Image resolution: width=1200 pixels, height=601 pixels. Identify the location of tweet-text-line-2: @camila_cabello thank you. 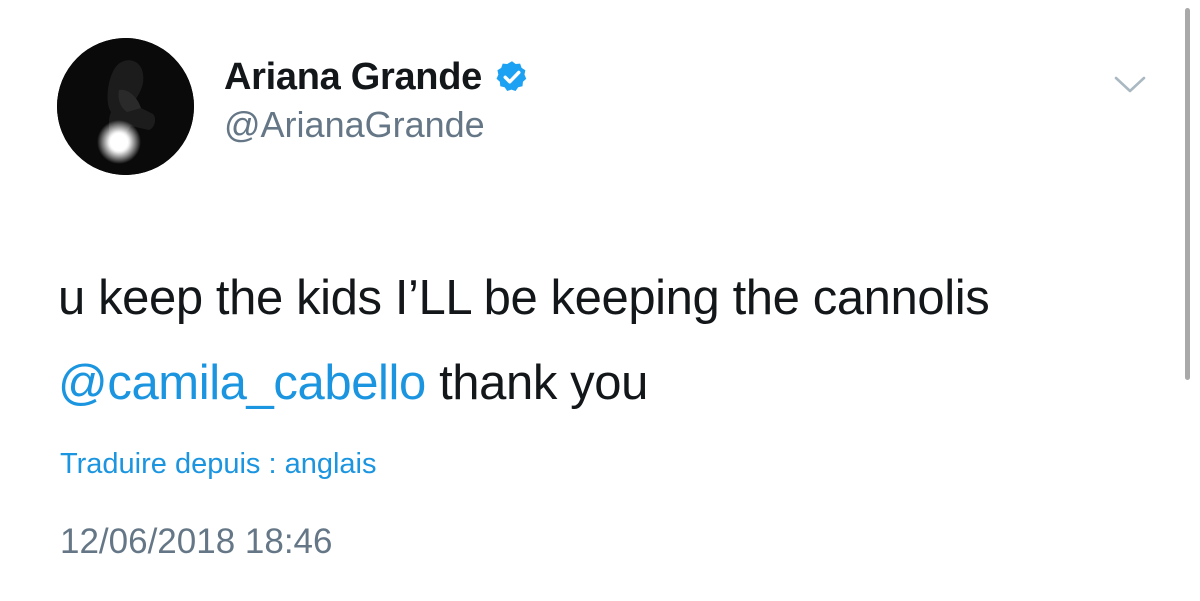
(613, 383).